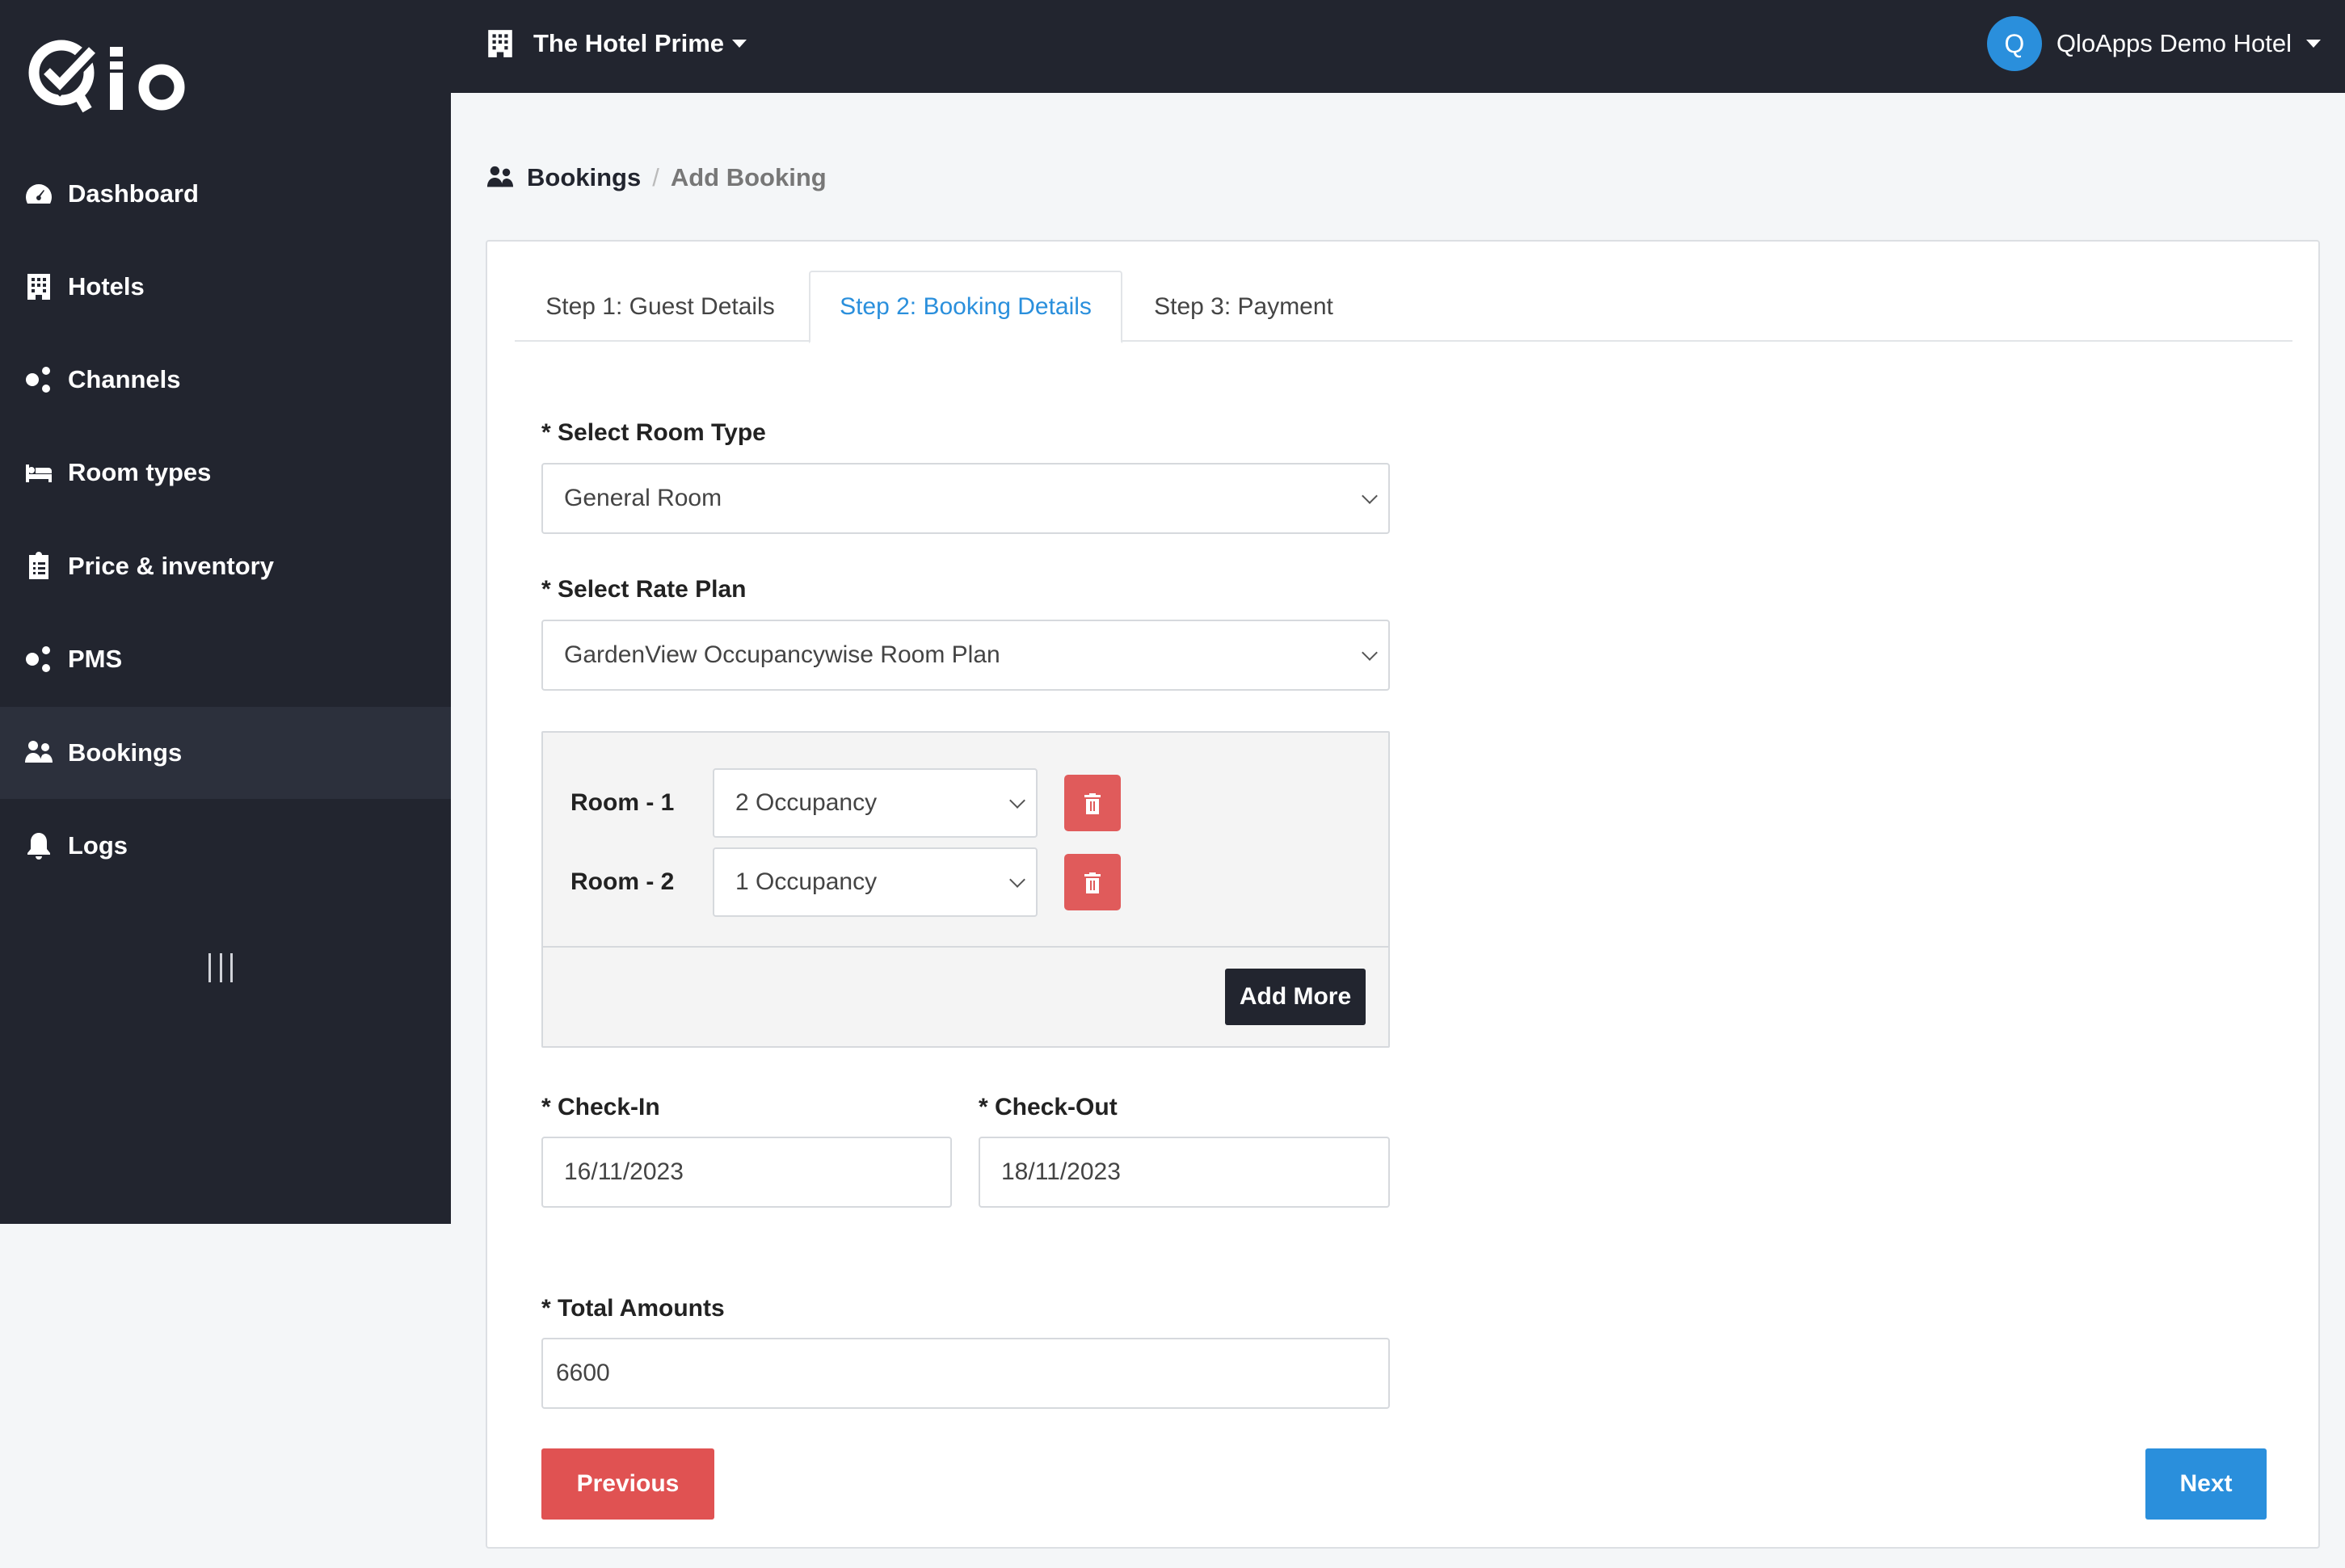 This screenshot has width=2345, height=1568. What do you see at coordinates (1295, 997) in the screenshot?
I see `add-more-button: Add More` at bounding box center [1295, 997].